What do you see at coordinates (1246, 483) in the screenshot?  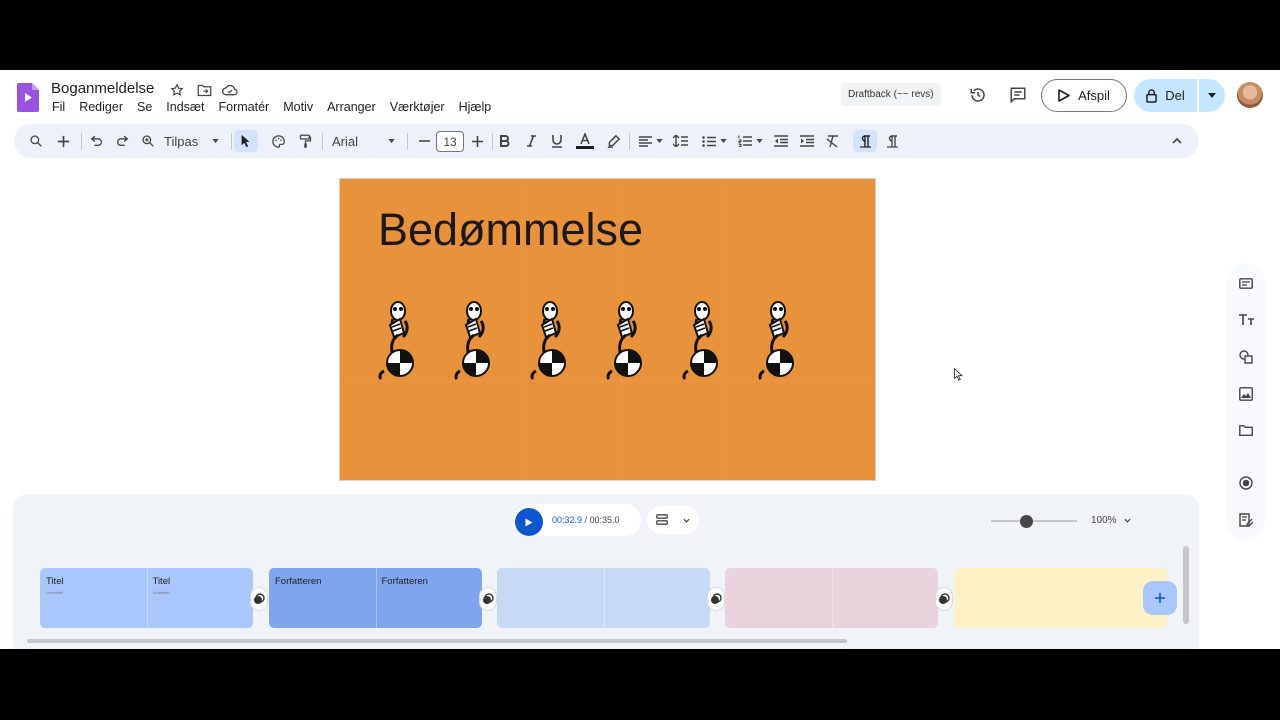 I see `record-icon` at bounding box center [1246, 483].